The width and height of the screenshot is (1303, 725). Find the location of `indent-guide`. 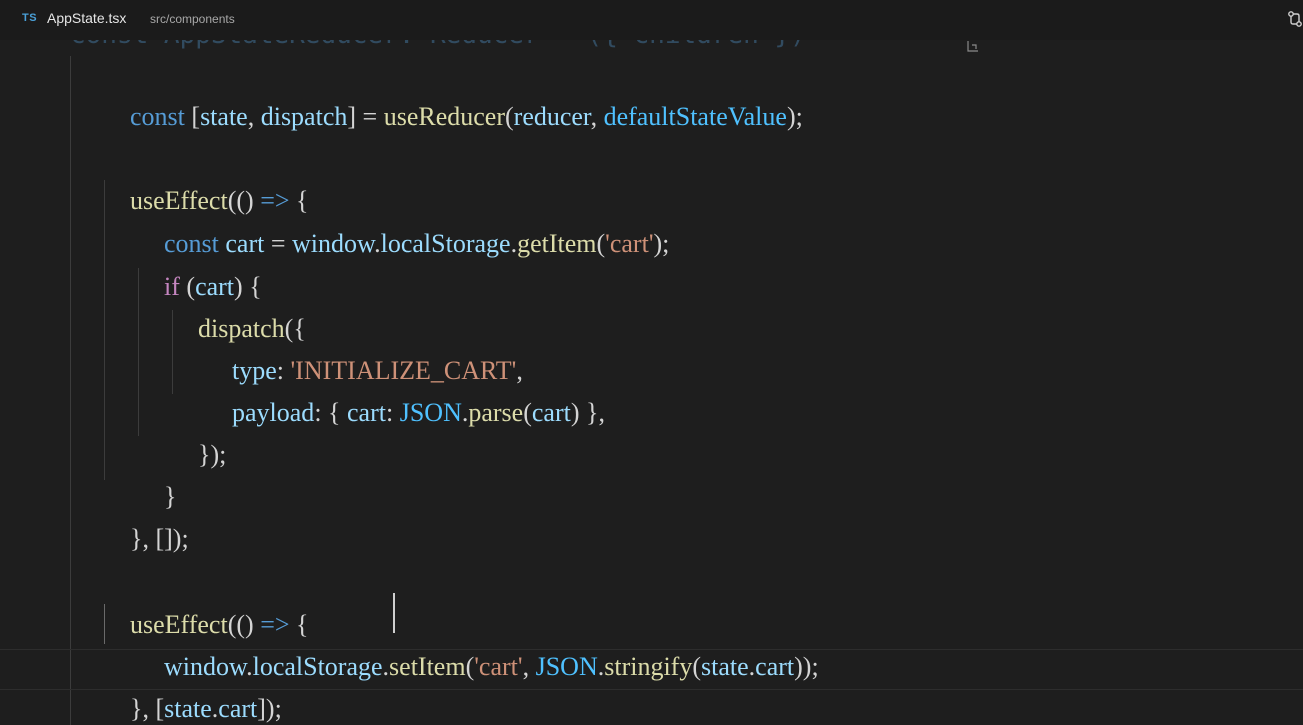

indent-guide is located at coordinates (70, 390).